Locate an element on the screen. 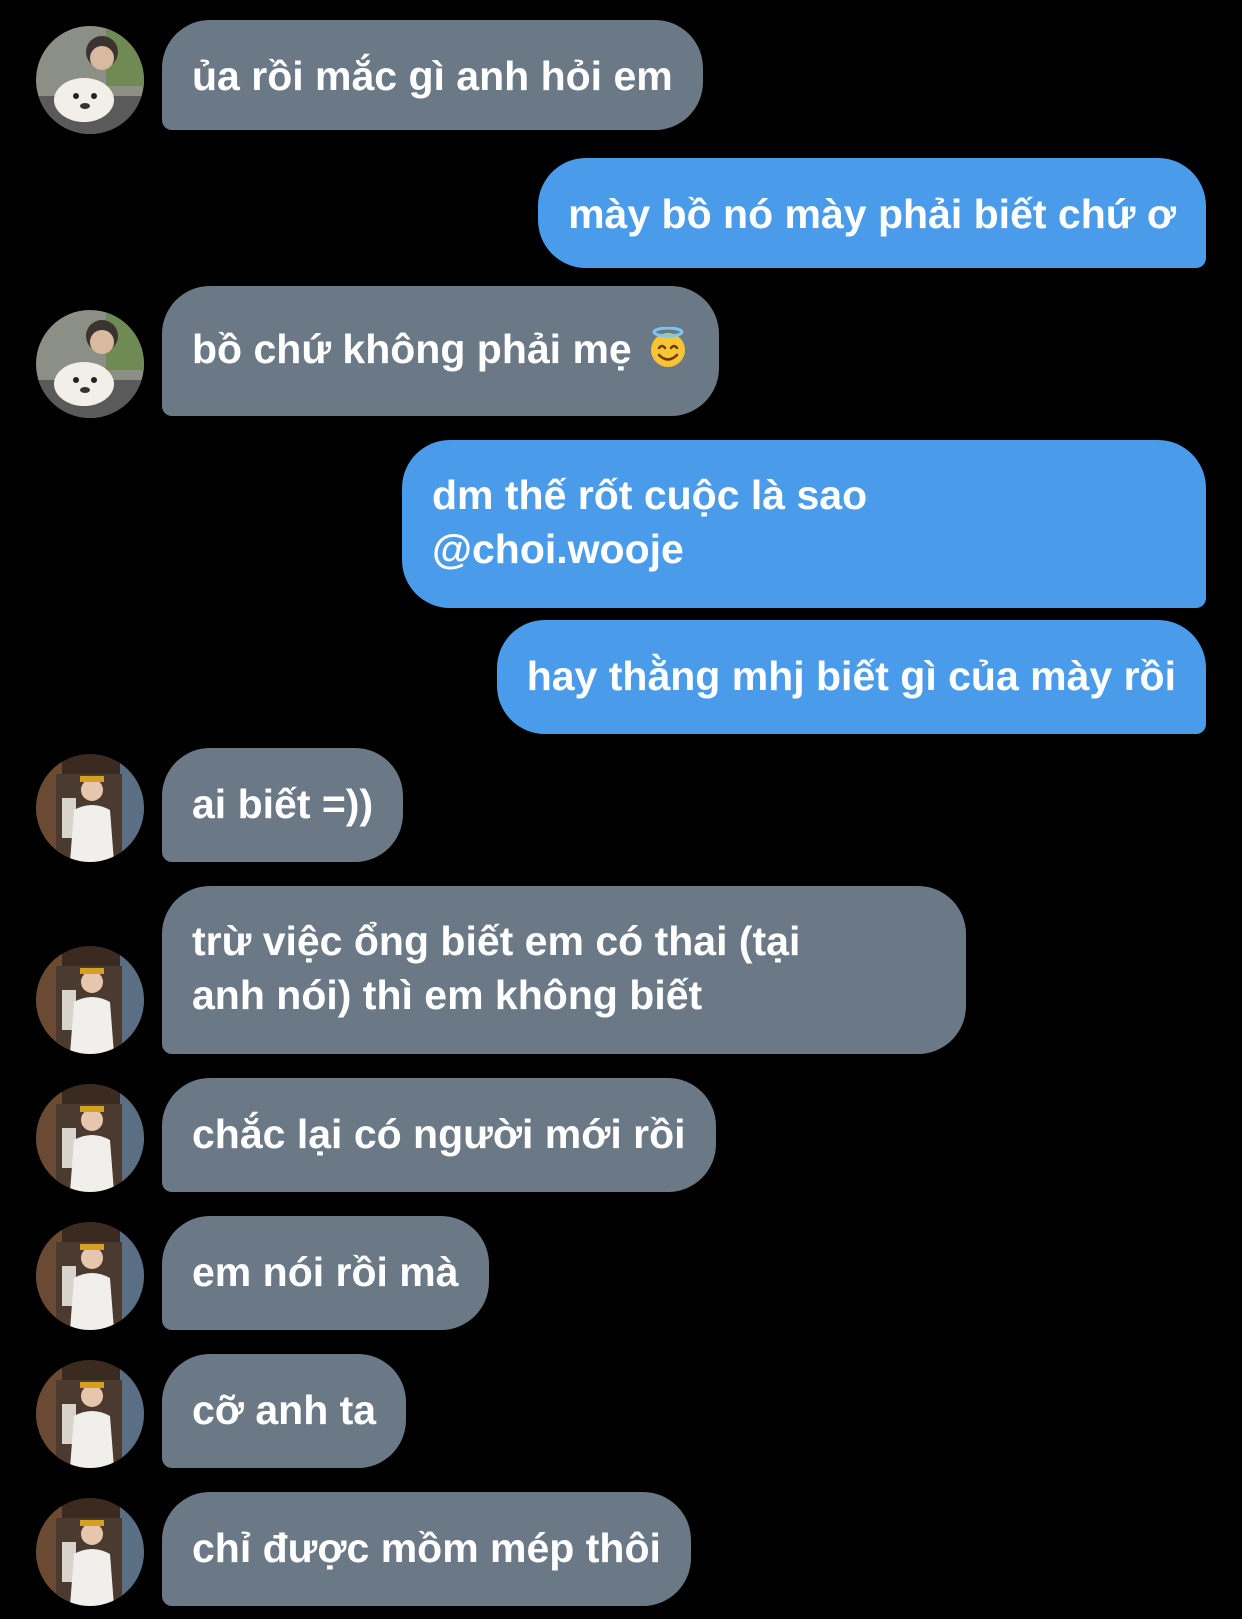 The width and height of the screenshot is (1242, 1619). message-bubble-outgoing: dm thế rốt cuộc là sao @choi.wooje is located at coordinates (804, 524).